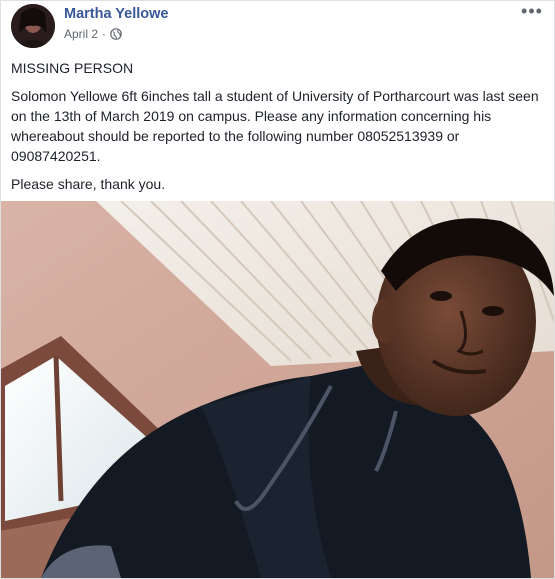 This screenshot has width=555, height=579. What do you see at coordinates (116, 14) in the screenshot?
I see `author-name: Martha Yellowe` at bounding box center [116, 14].